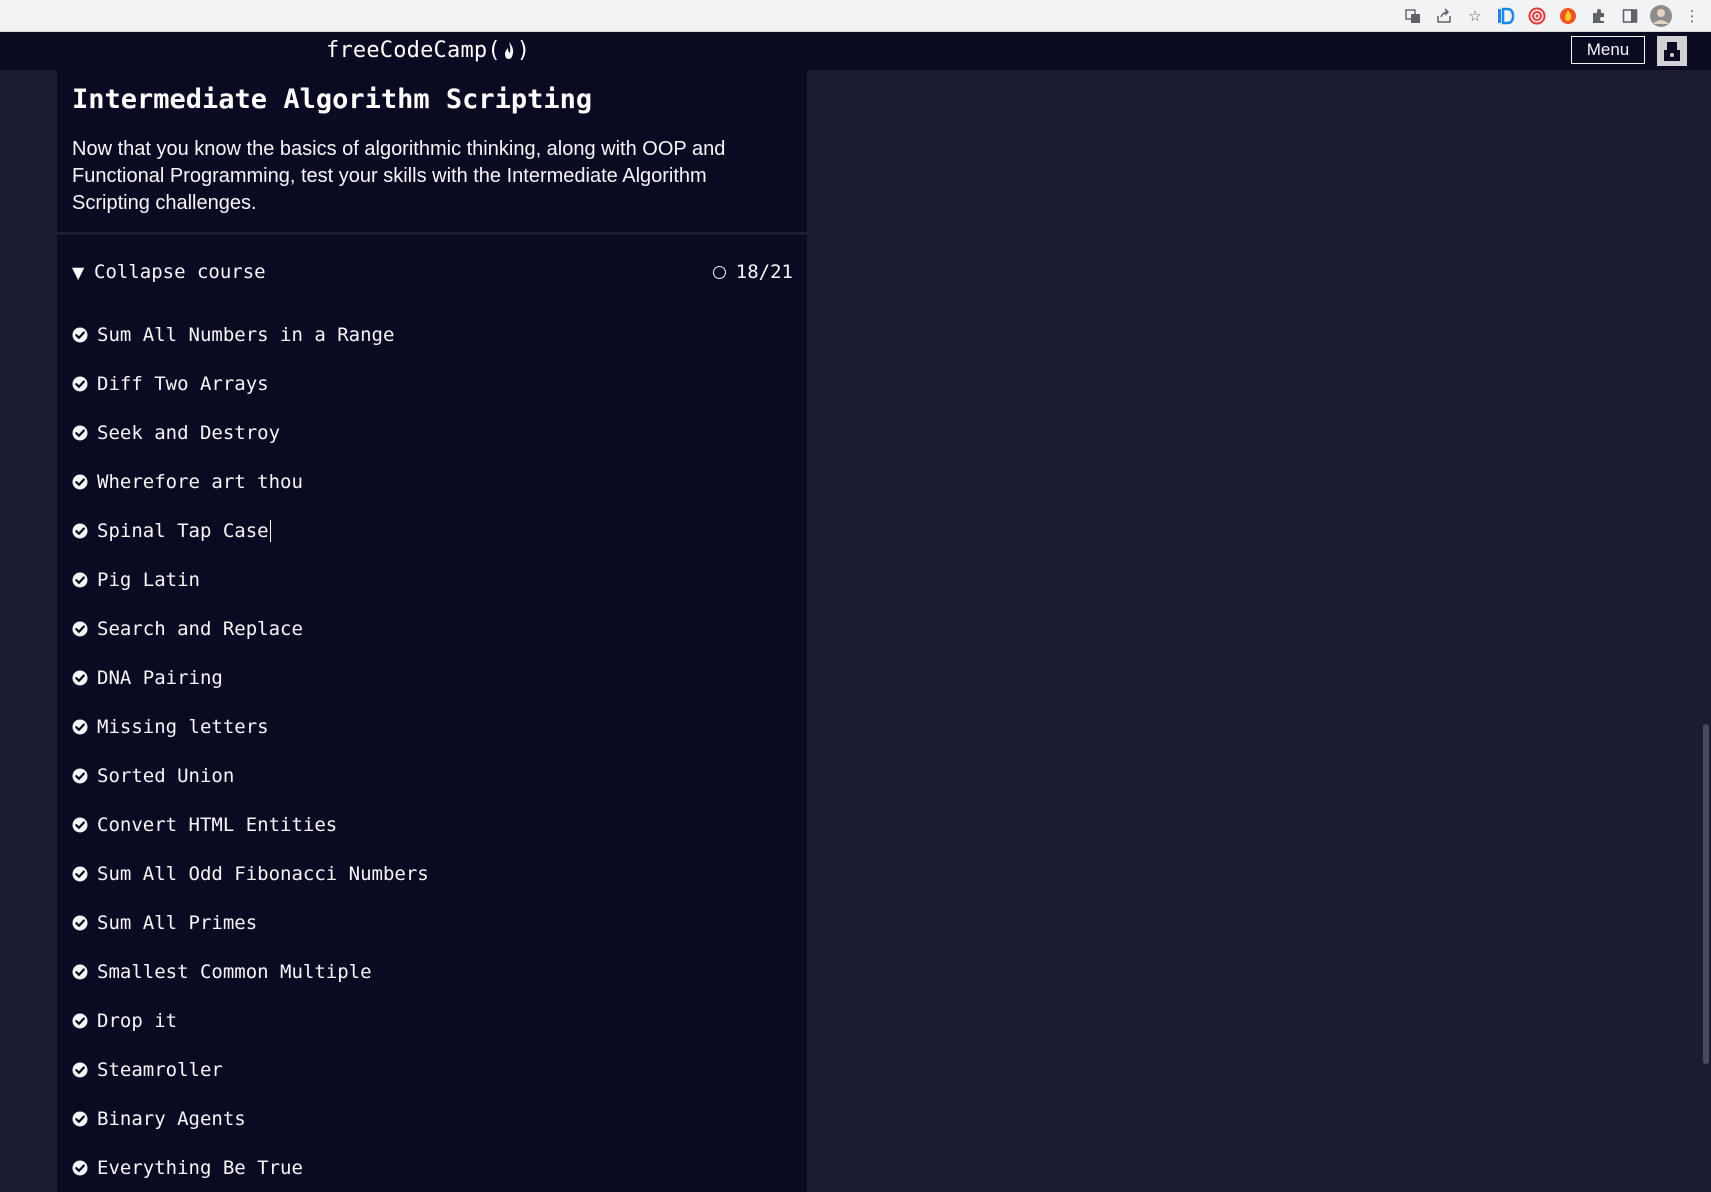 The height and width of the screenshot is (1192, 1711). I want to click on challenge-item: Sorted Union, so click(250, 775).